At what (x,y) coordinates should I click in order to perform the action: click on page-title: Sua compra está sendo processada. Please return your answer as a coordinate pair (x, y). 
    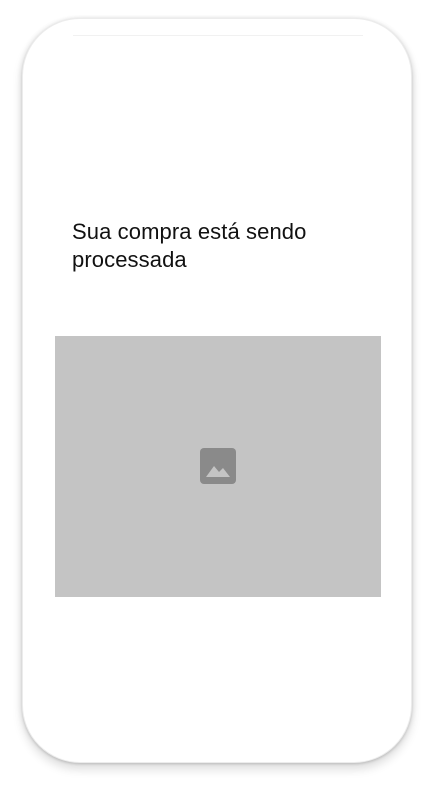
    Looking at the image, I should click on (189, 245).